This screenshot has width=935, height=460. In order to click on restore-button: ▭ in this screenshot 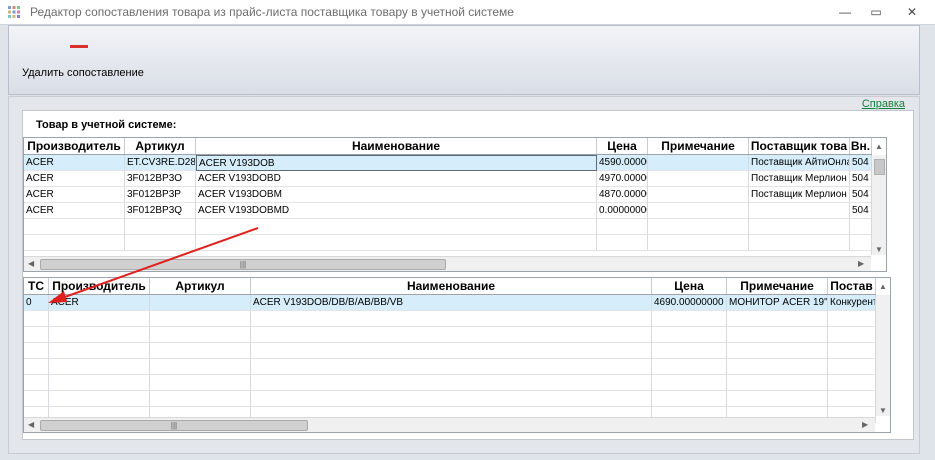, I will do `click(876, 12)`.